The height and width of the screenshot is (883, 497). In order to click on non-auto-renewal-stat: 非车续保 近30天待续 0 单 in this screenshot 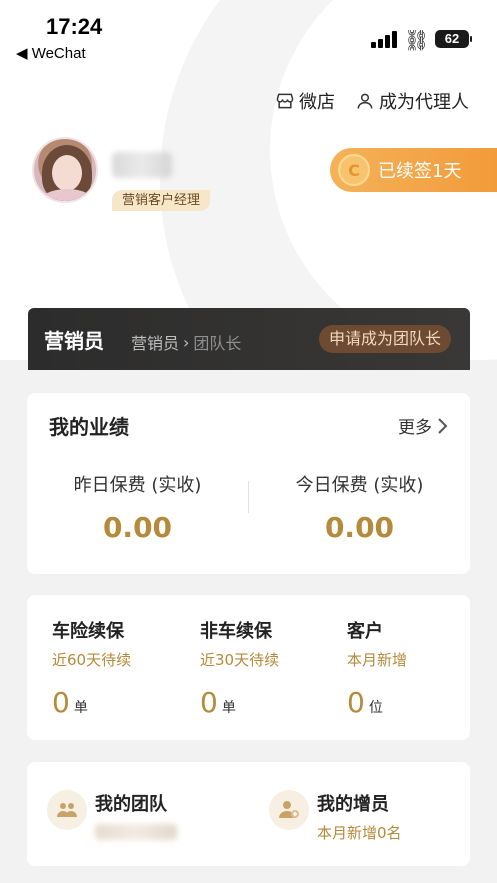, I will do `click(239, 668)`.